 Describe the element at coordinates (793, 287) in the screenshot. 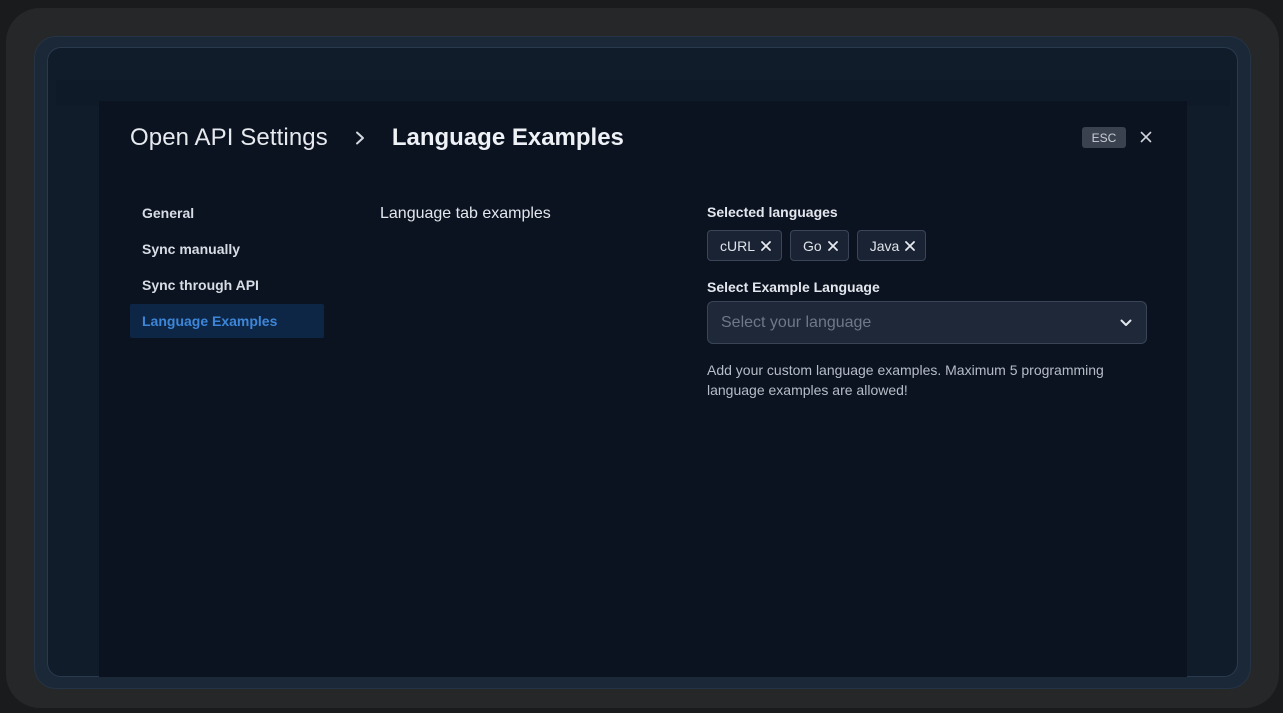

I see `select-language-label: Select Example Language` at that location.